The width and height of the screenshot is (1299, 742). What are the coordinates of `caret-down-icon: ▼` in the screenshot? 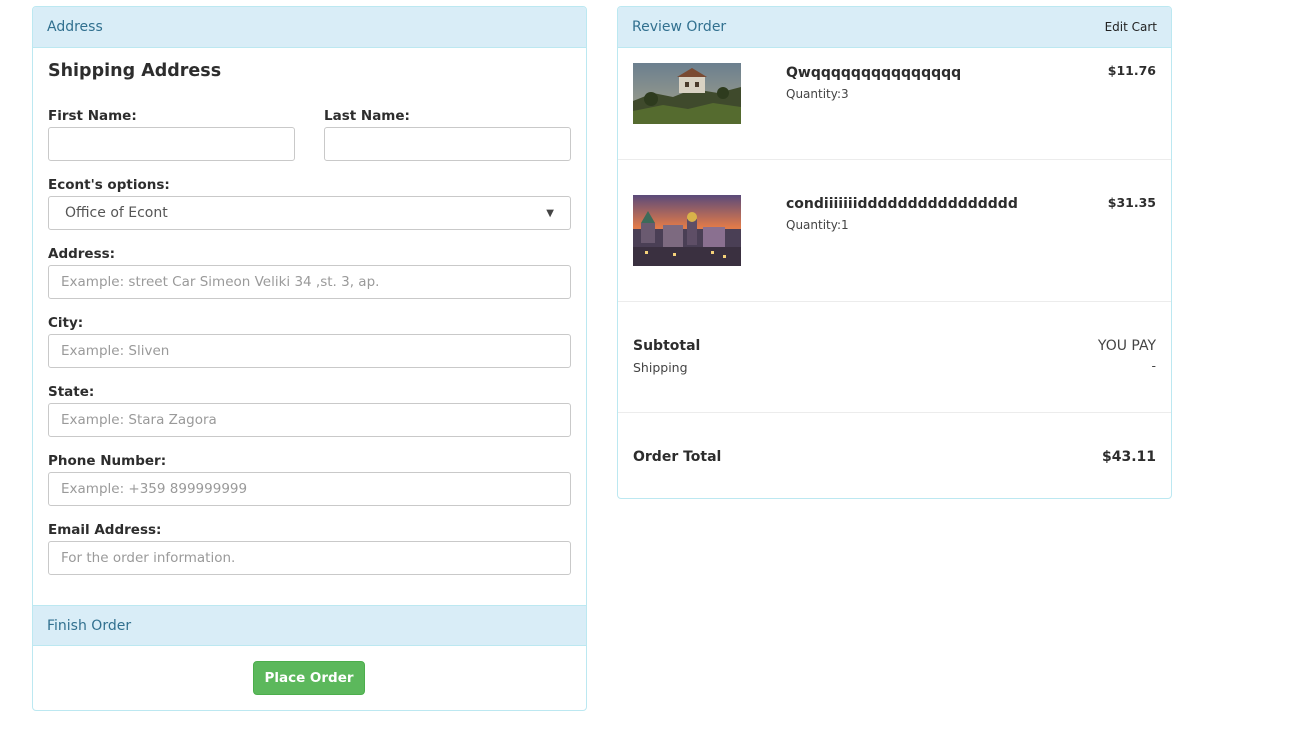 It's located at (550, 213).